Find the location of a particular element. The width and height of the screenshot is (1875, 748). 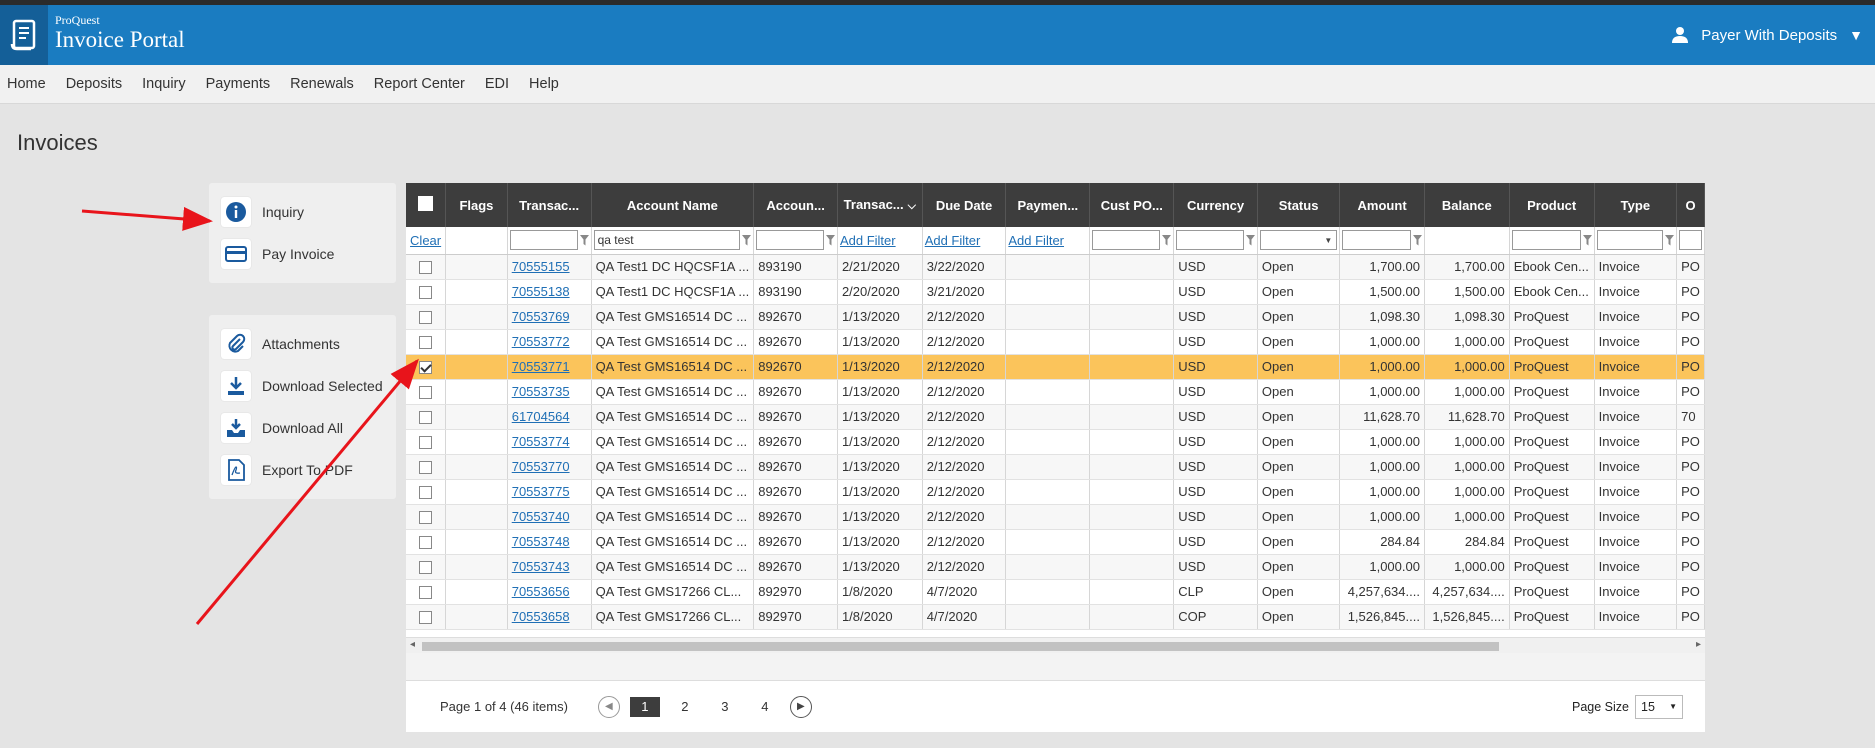

account-name-filter-input is located at coordinates (667, 240).